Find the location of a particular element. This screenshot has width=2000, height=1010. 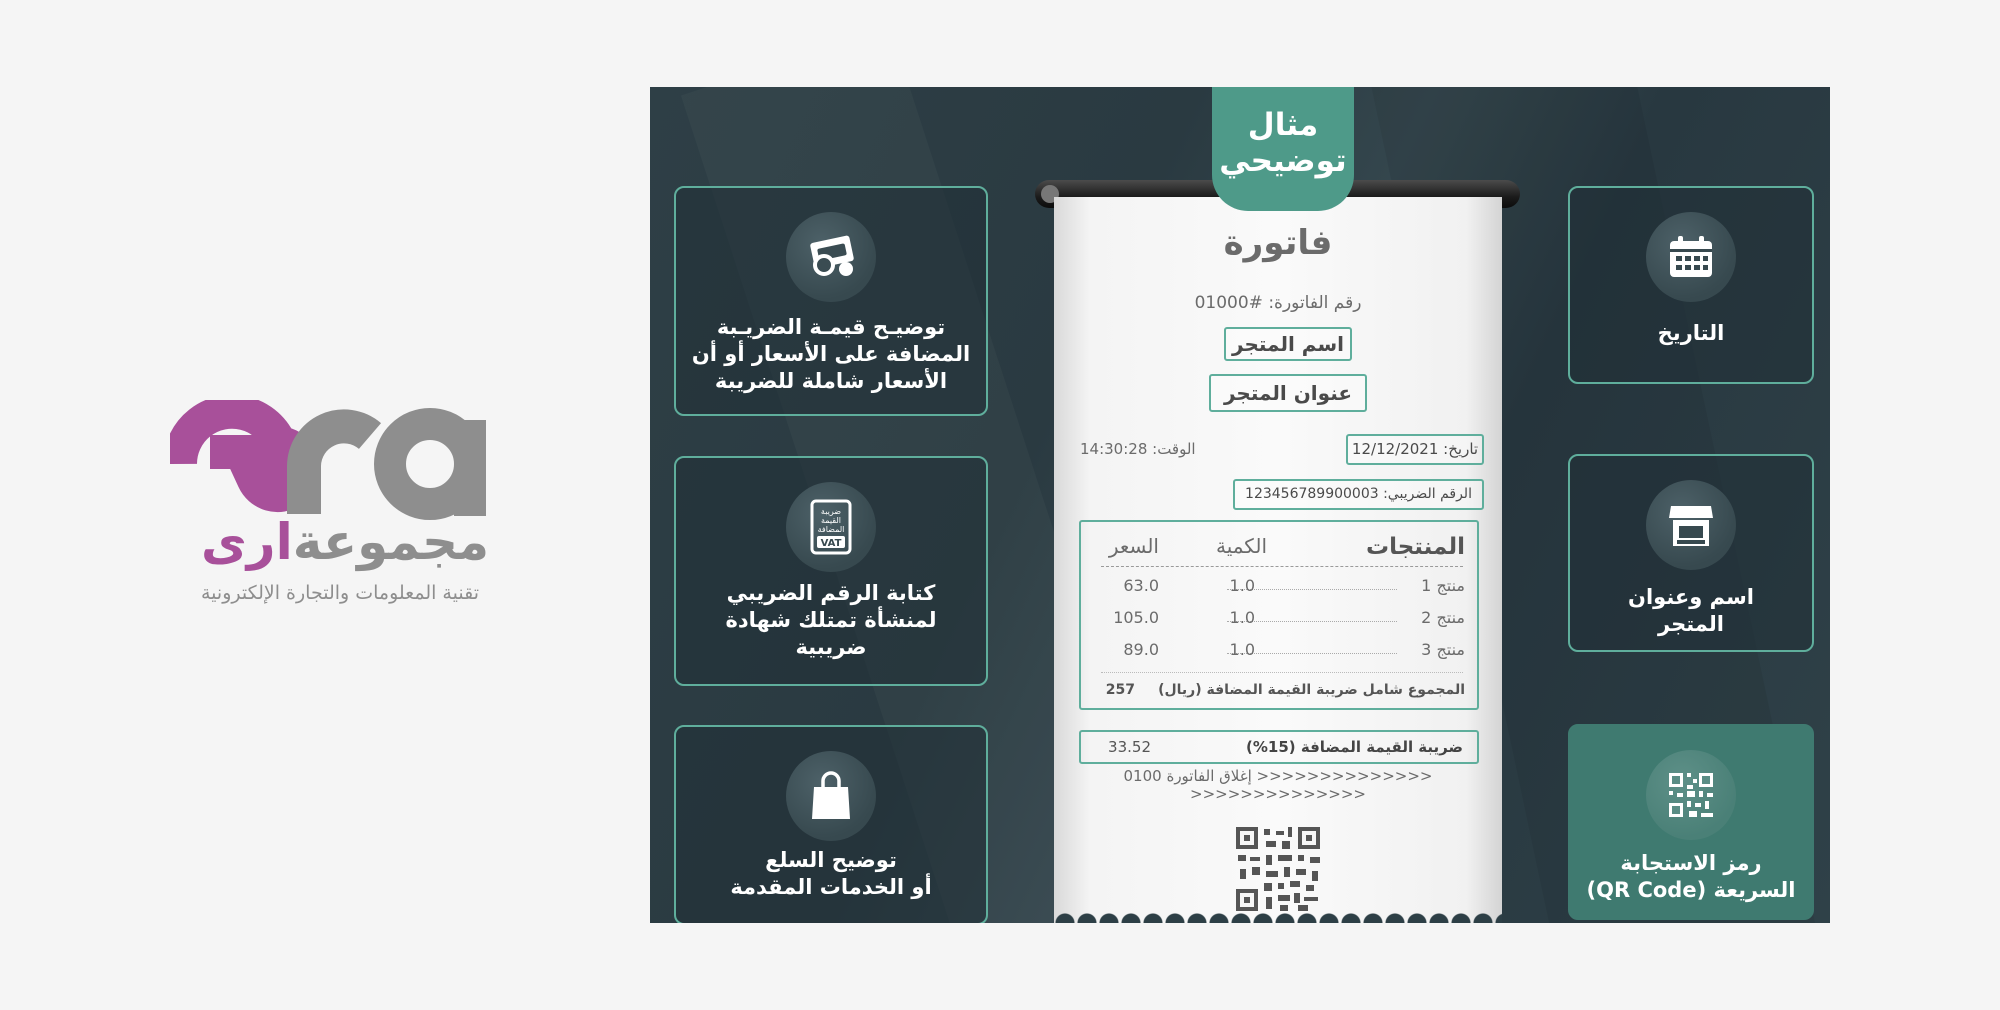

tax-number-box: الرقم الضريبي: 123456789900003 is located at coordinates (1358, 494).